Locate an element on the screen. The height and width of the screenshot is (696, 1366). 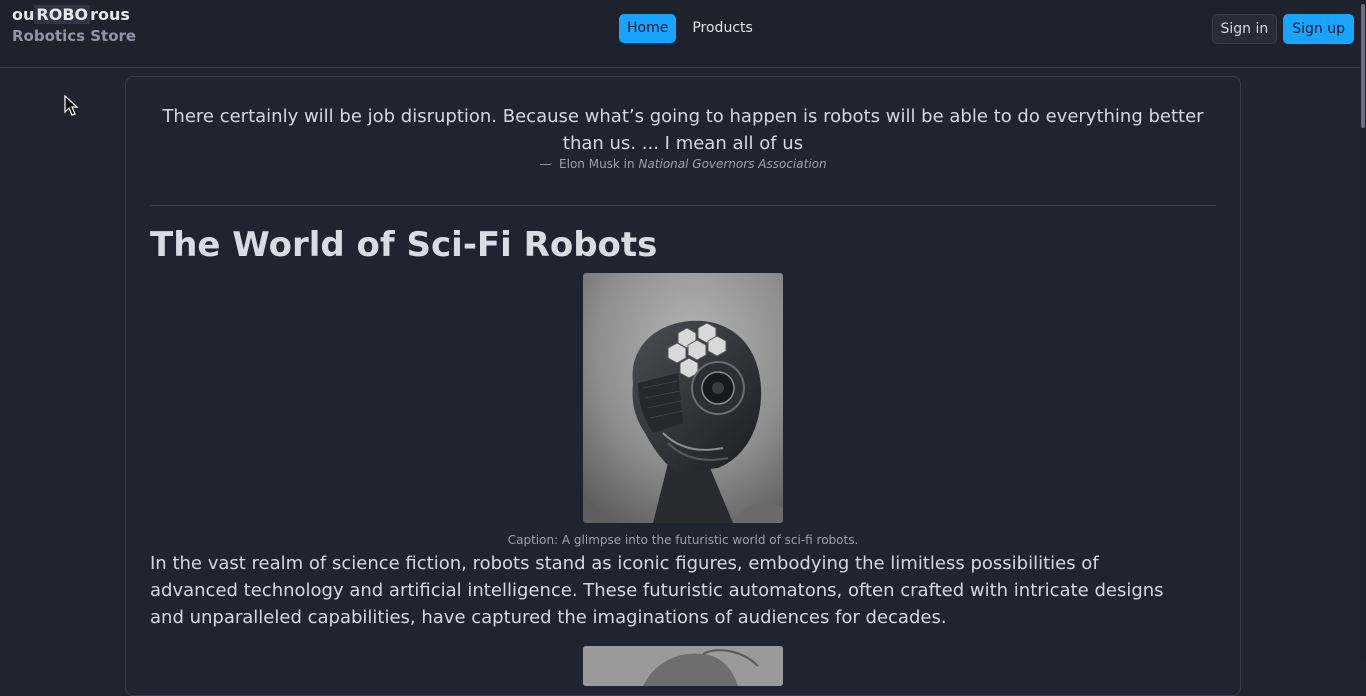
brand-suffix: rous is located at coordinates (110, 14).